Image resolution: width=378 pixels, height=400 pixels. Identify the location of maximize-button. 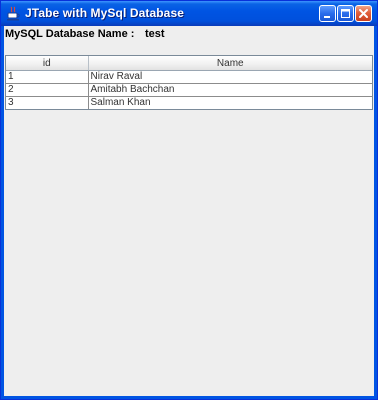
(345, 13).